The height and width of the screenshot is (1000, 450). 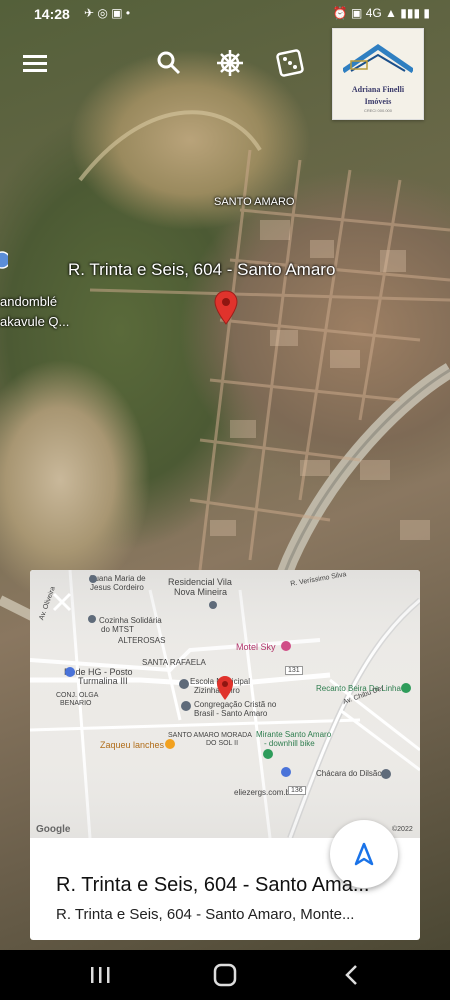 What do you see at coordinates (132, 745) in the screenshot?
I see `map-label-zaqueu: Zaqueu lanches` at bounding box center [132, 745].